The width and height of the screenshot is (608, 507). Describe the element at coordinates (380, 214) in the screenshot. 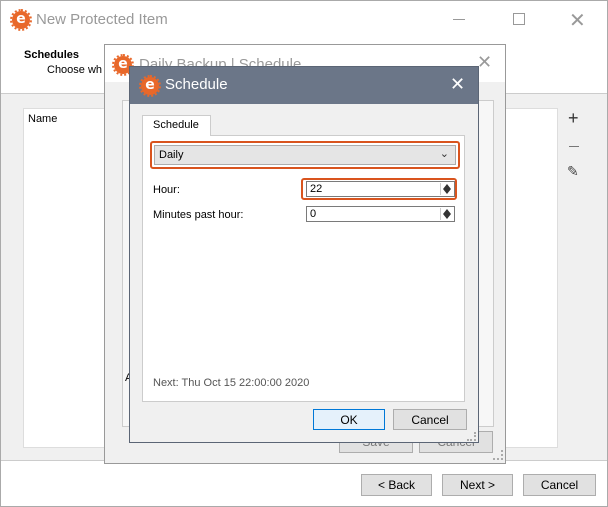

I see `minutes-stepper: 0` at that location.